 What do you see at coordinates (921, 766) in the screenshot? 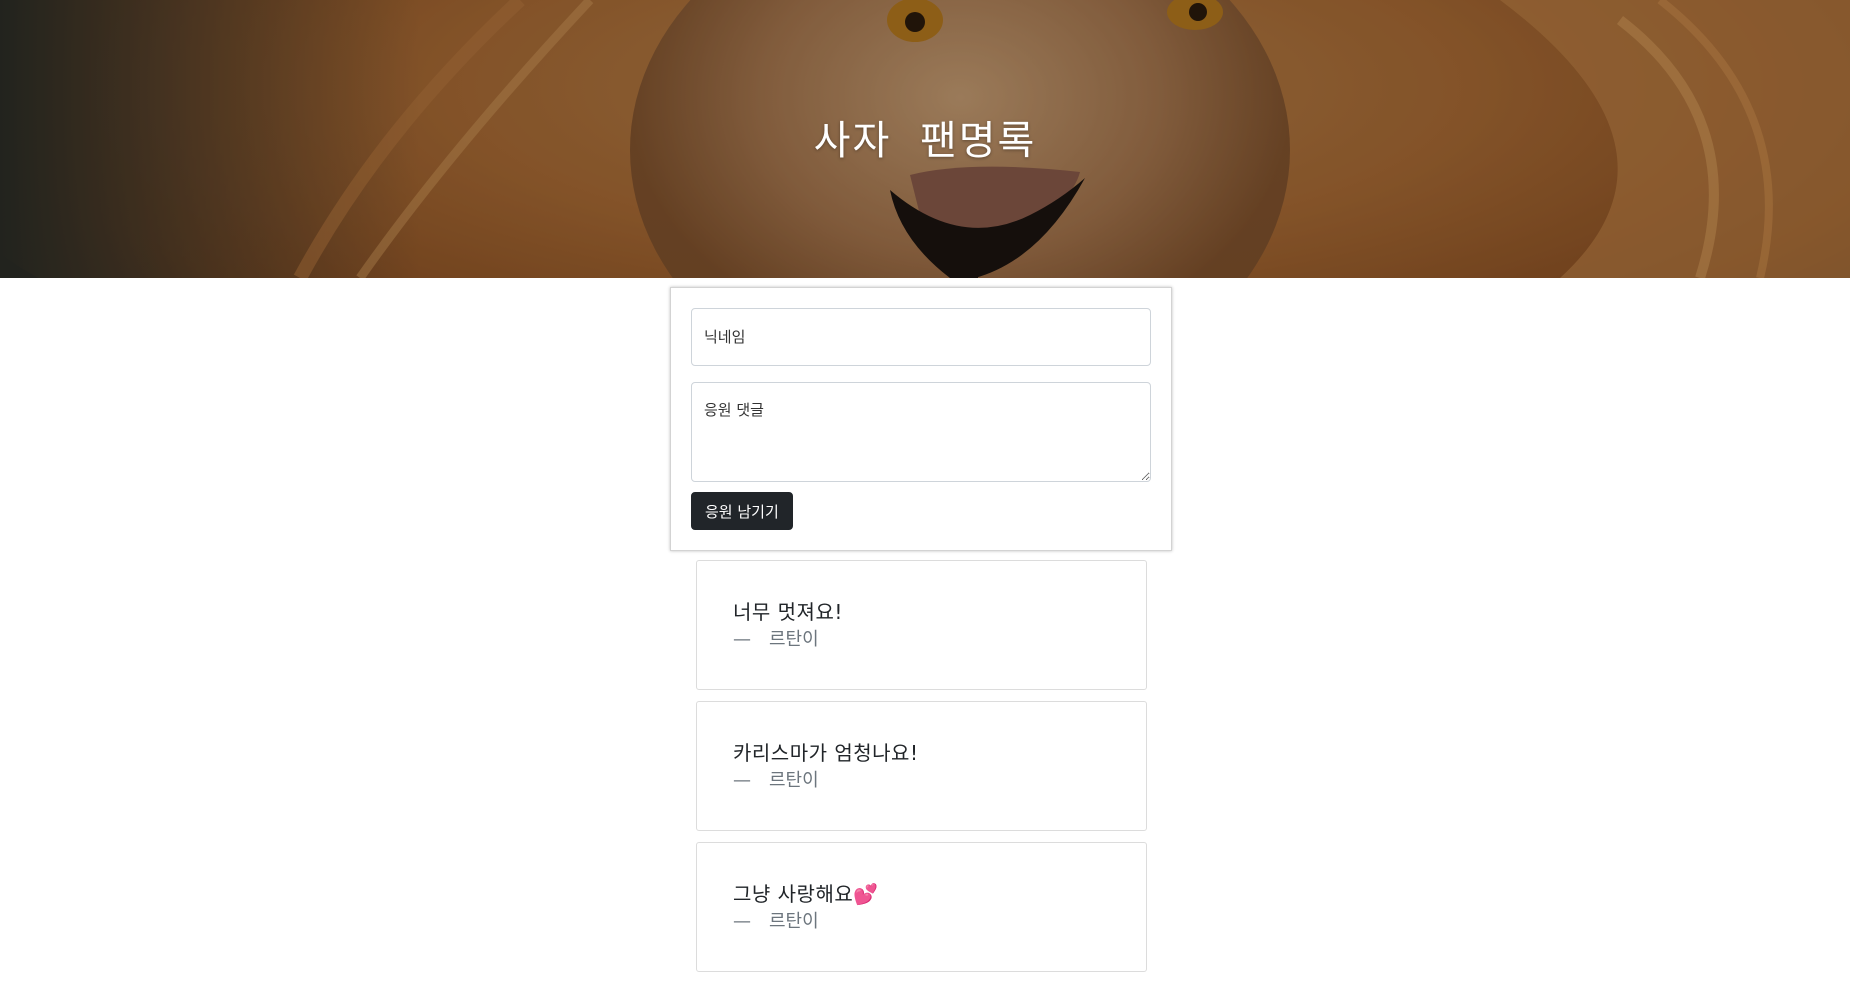
I see `comment-card: 카리스마가 엄청나요! — 르탄이` at bounding box center [921, 766].